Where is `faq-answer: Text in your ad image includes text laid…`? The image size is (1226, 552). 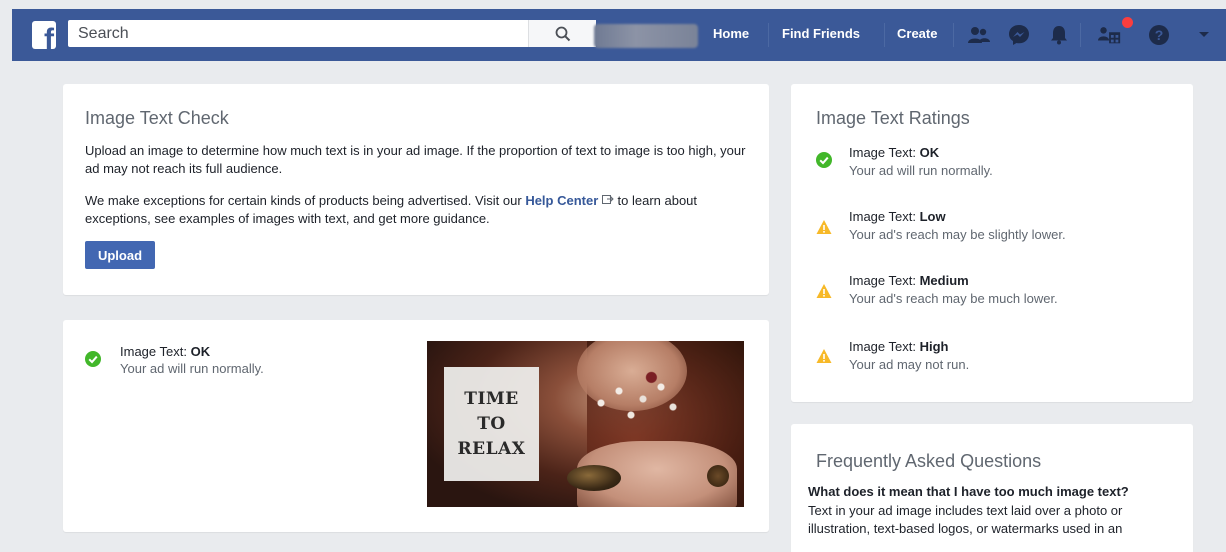 faq-answer: Text in your ad image includes text laid… is located at coordinates (965, 519).